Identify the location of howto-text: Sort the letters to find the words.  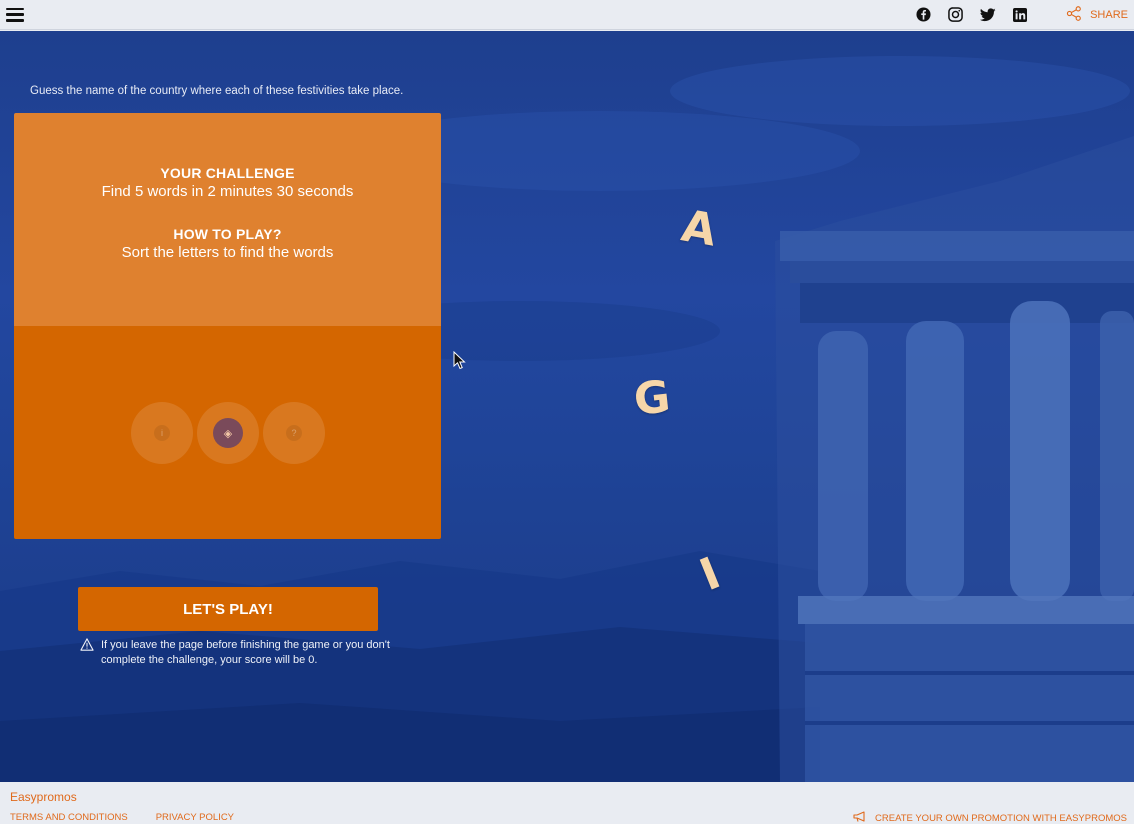
(227, 252).